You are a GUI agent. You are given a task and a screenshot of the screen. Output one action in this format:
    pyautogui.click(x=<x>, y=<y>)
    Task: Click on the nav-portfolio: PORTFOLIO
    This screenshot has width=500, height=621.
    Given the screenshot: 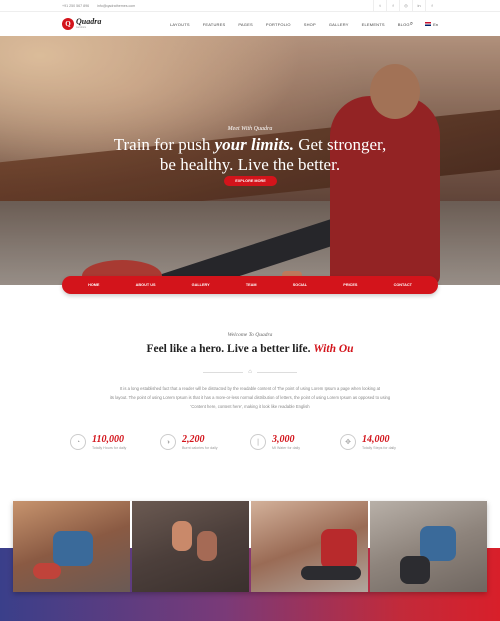 What is the action you would take?
    pyautogui.click(x=278, y=24)
    